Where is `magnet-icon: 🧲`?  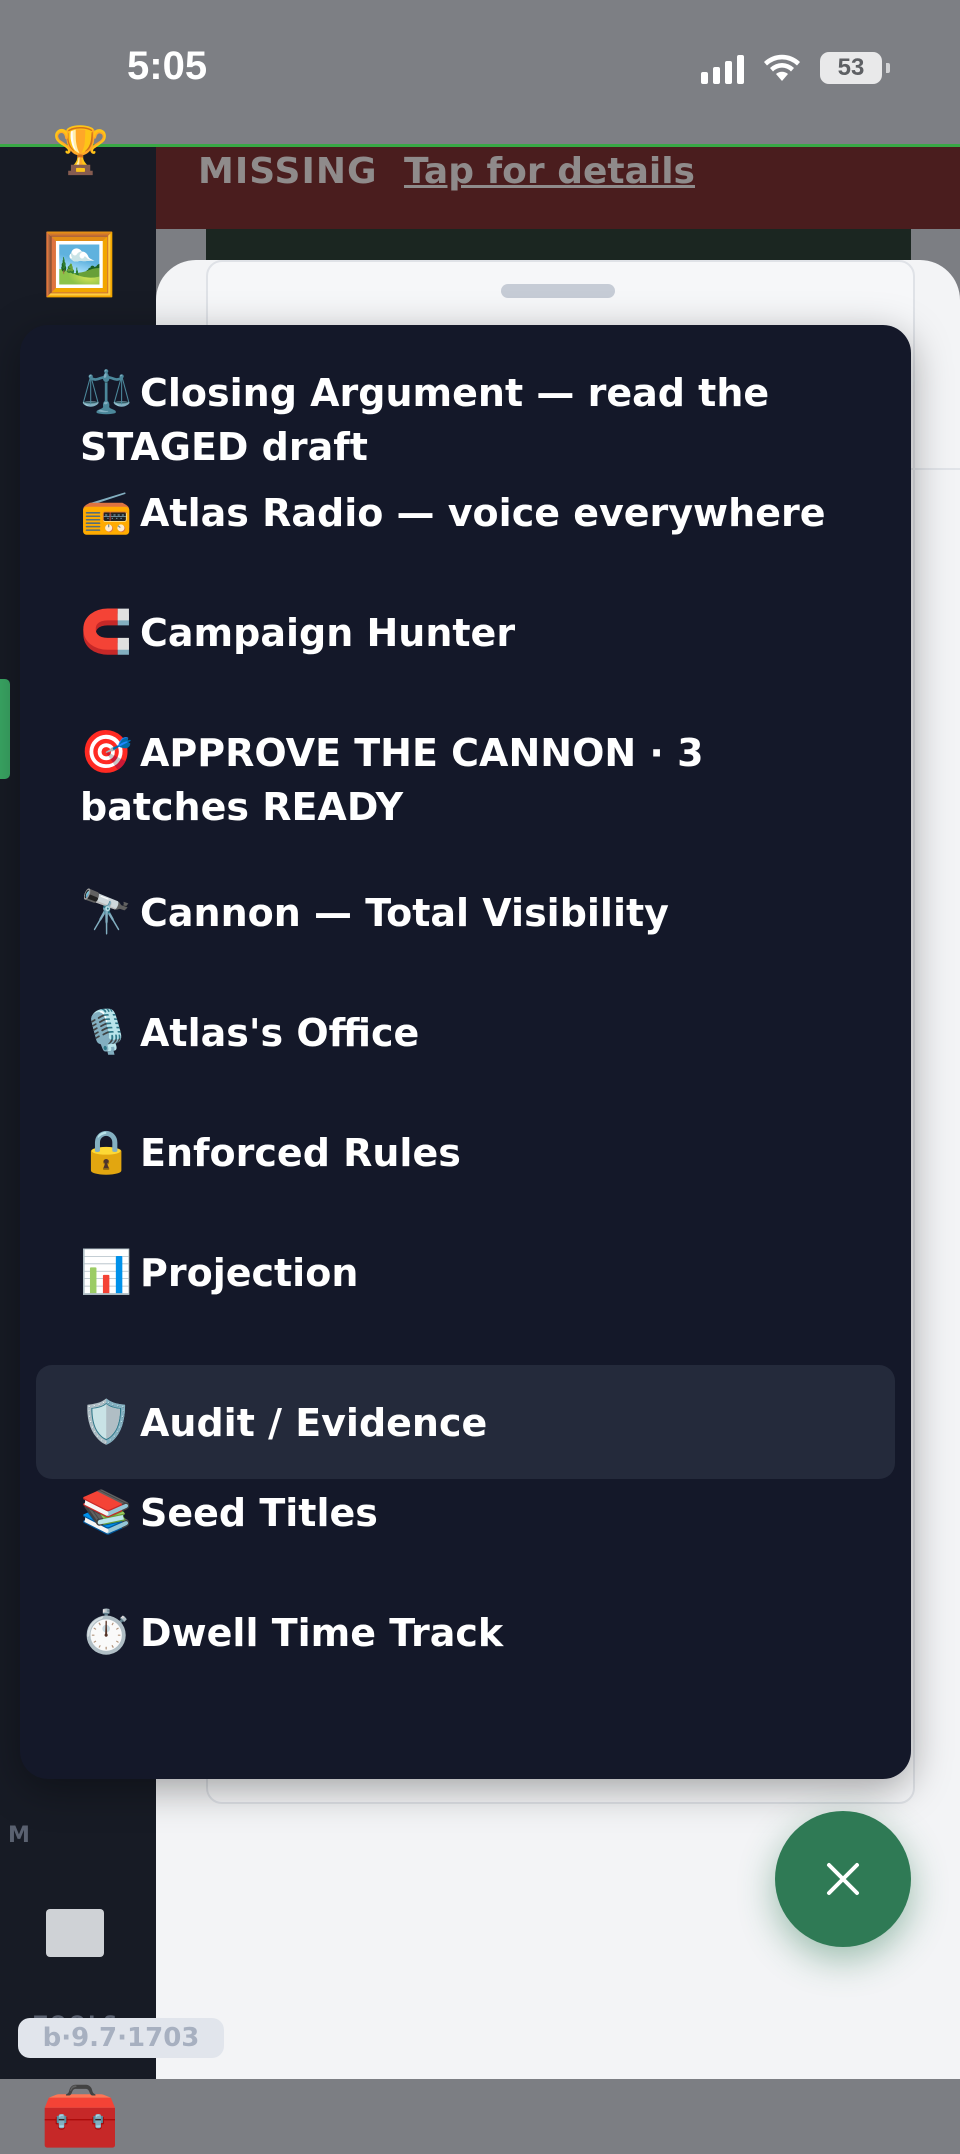
magnet-icon: 🧲 is located at coordinates (106, 631).